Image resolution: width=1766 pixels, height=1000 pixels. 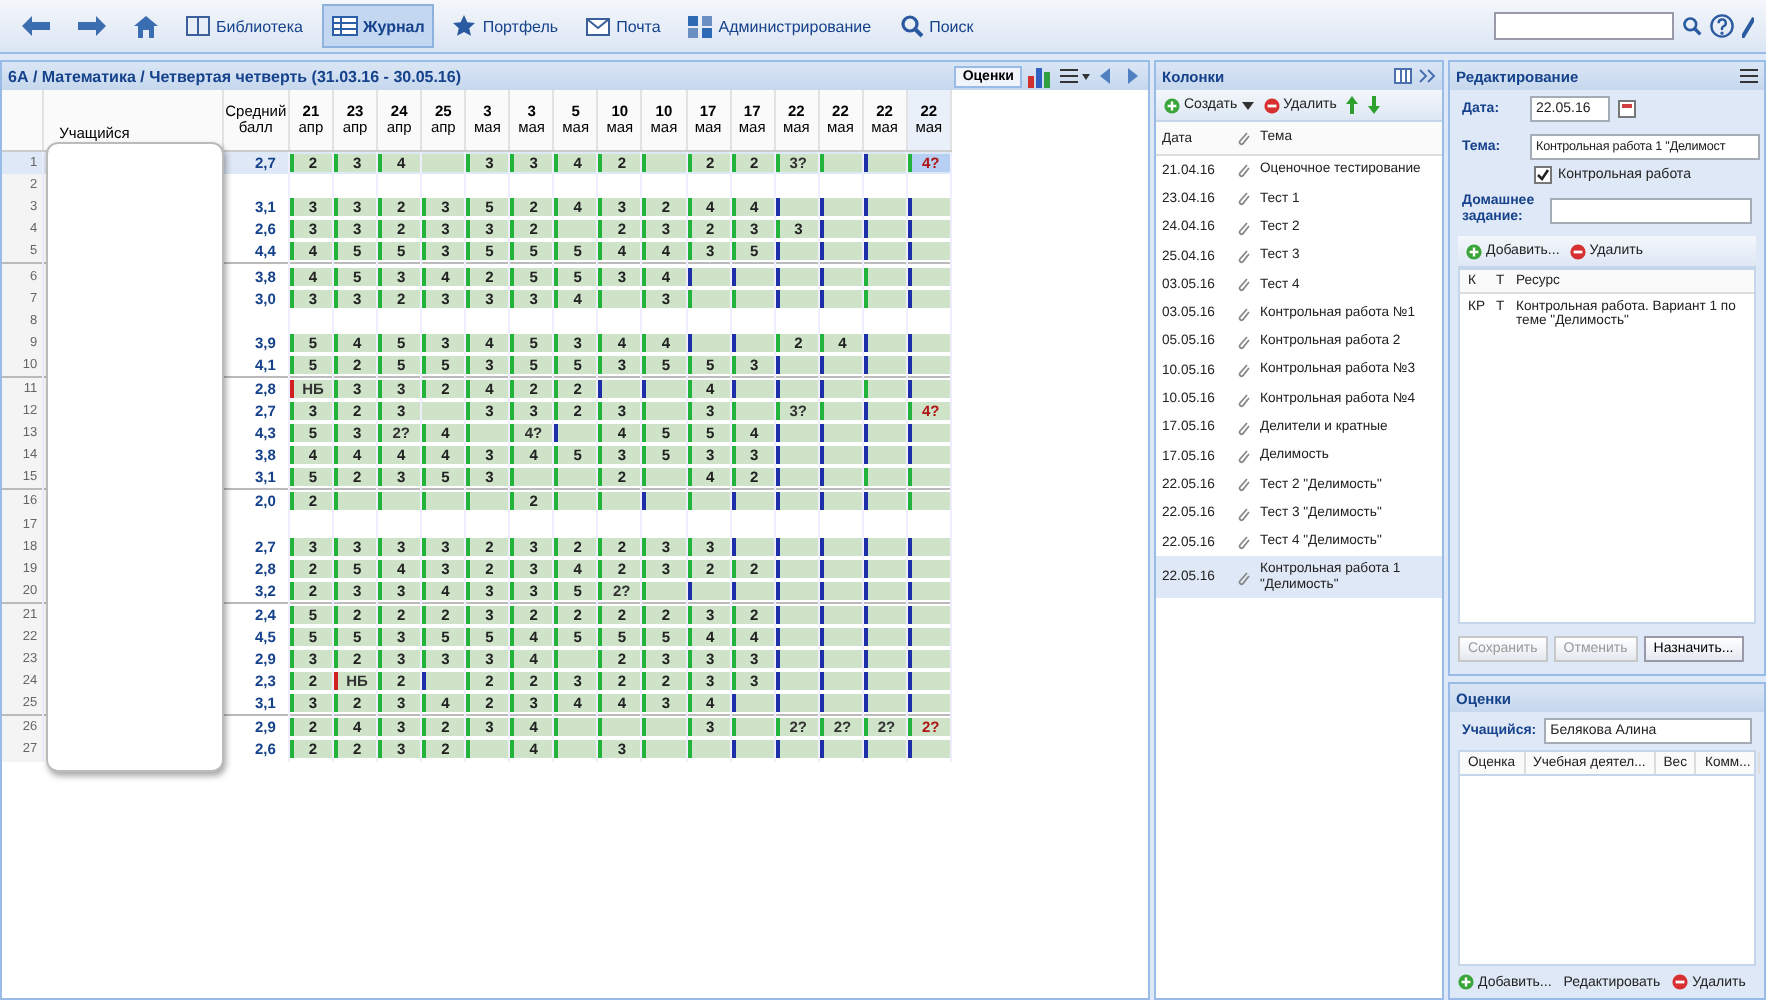 I want to click on down-arrow-icon, so click(x=1374, y=105).